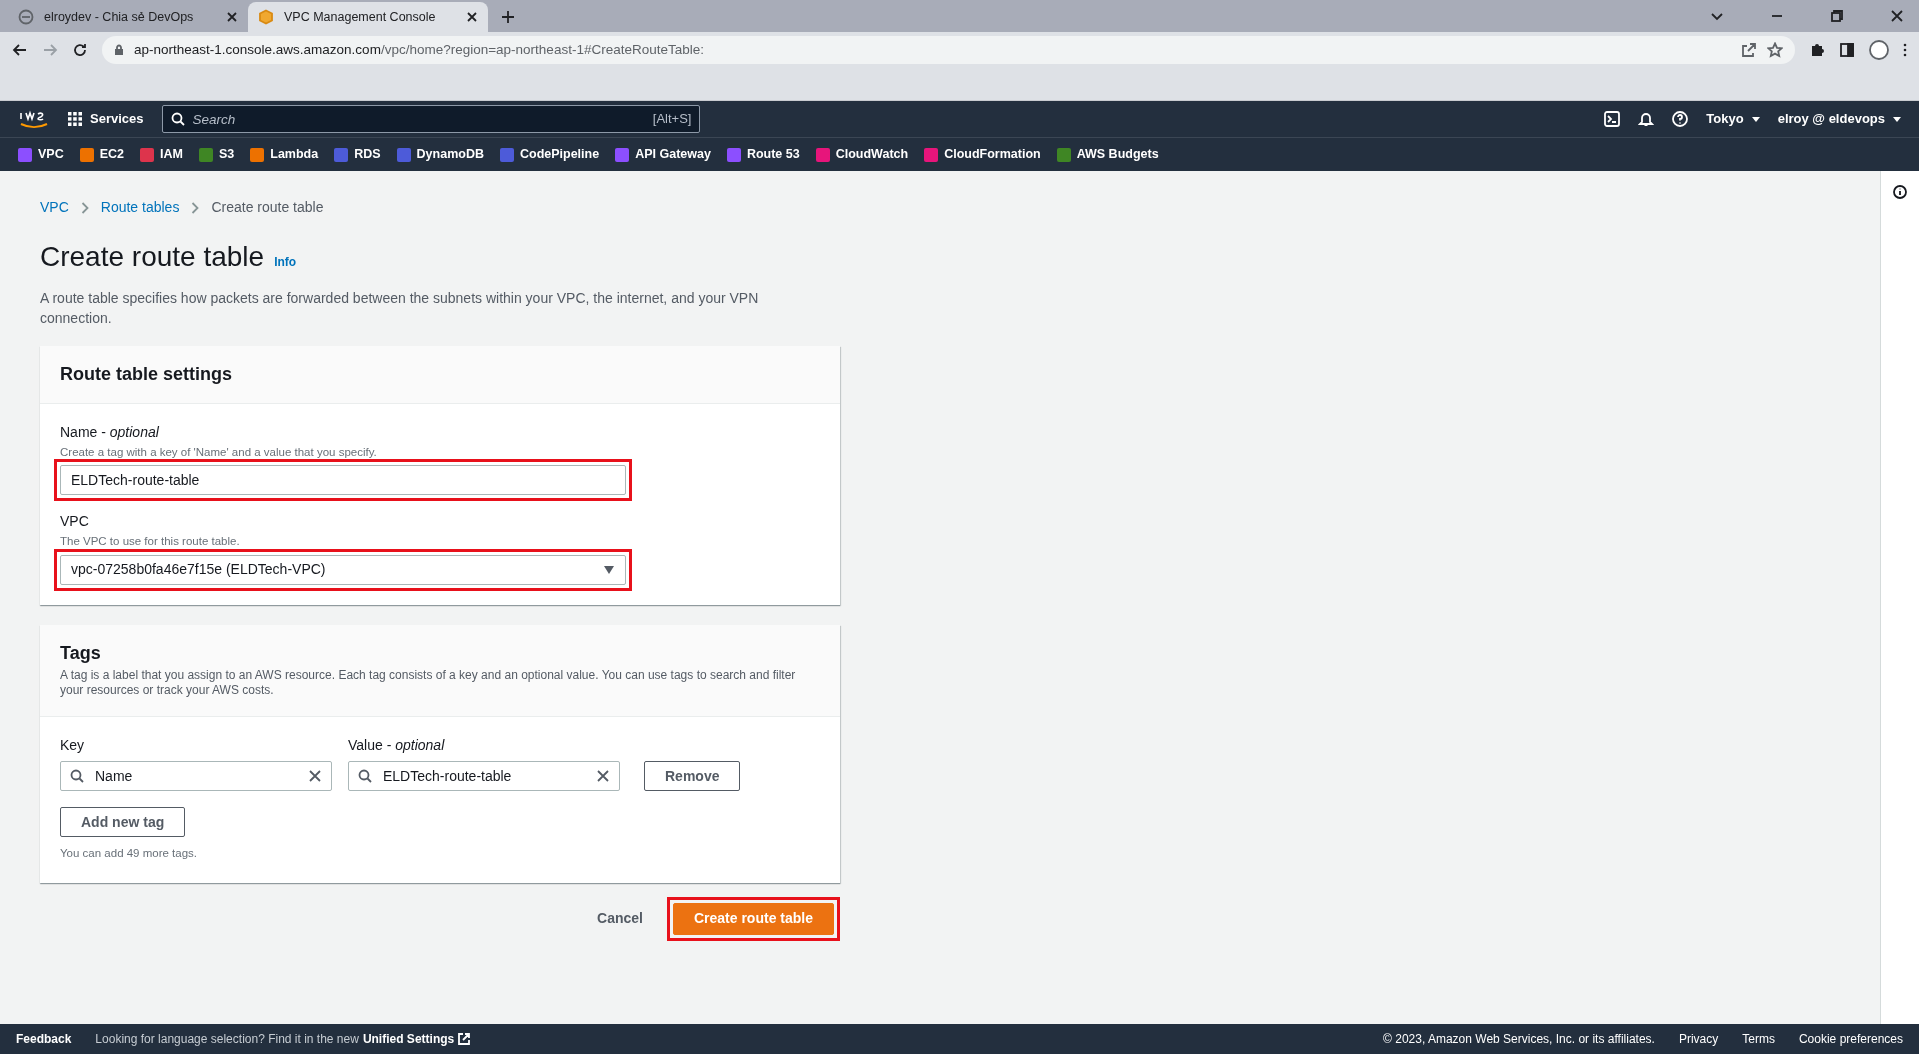 This screenshot has height=1054, width=1919. I want to click on reload-icon, so click(80, 50).